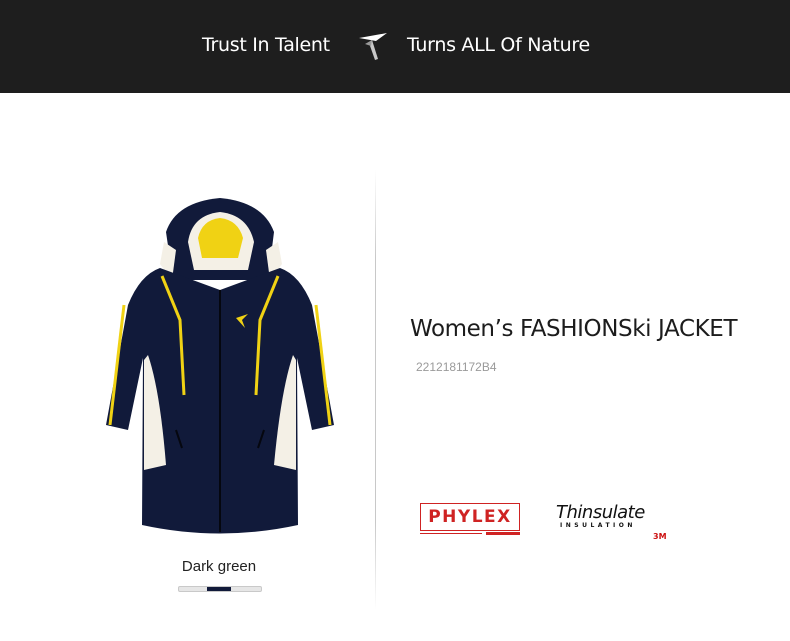 This screenshot has width=790, height=641. I want to click on thinsulate-logo: Thinsulate INSULATION 3M, so click(616, 523).